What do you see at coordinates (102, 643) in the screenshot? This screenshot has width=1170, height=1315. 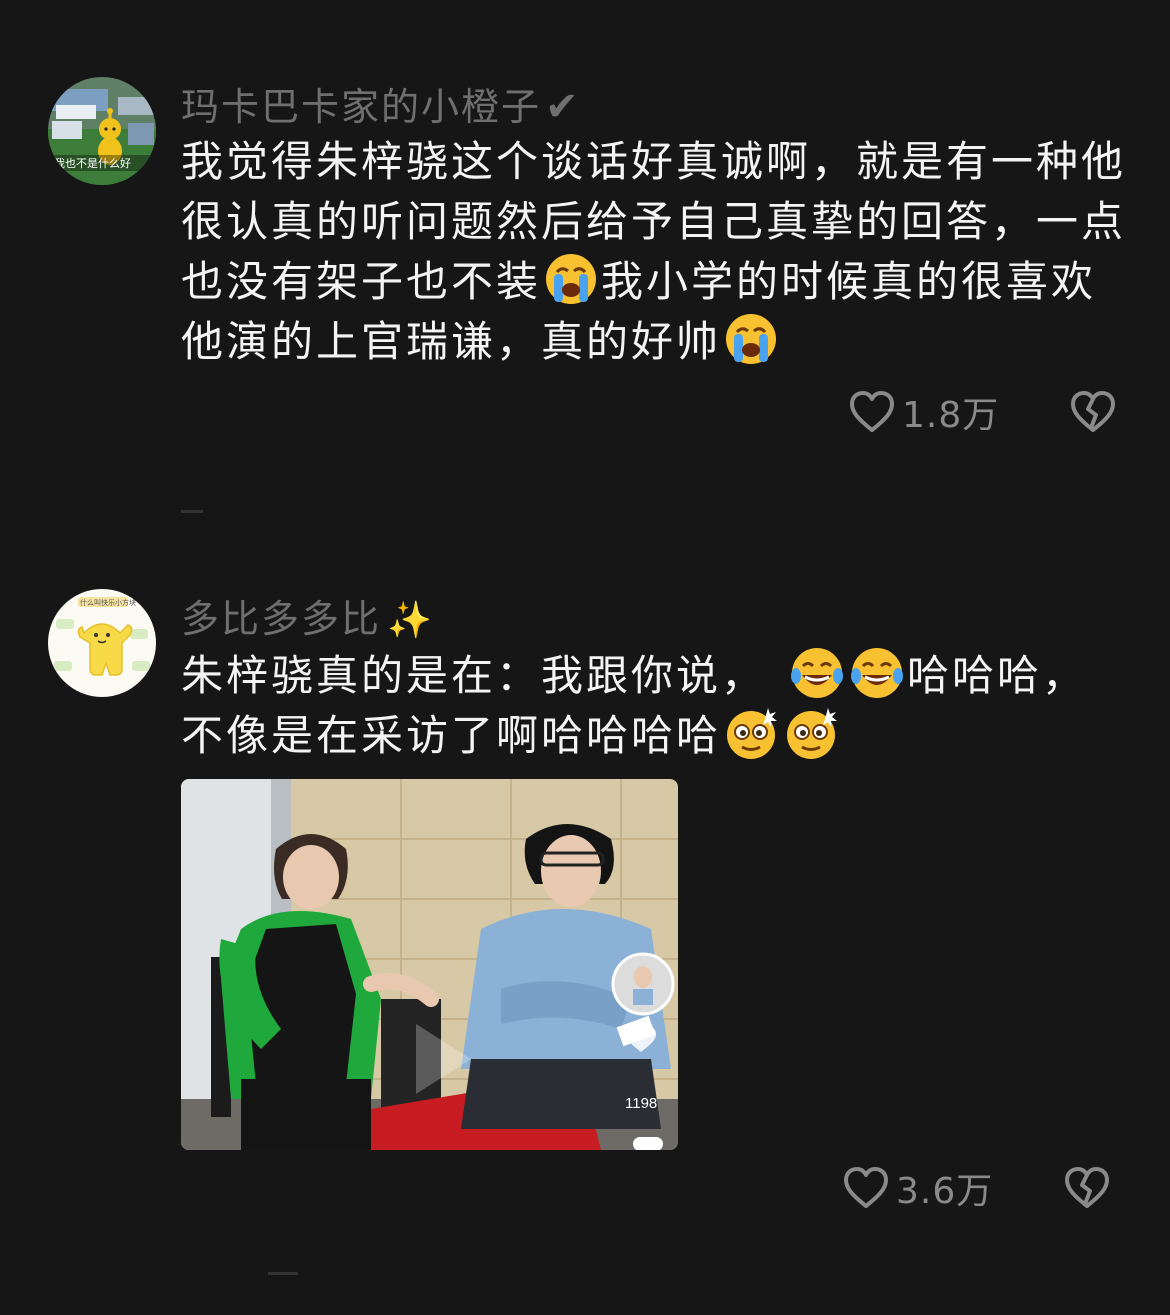 I see `avatar: 什么叫快乐小方块` at bounding box center [102, 643].